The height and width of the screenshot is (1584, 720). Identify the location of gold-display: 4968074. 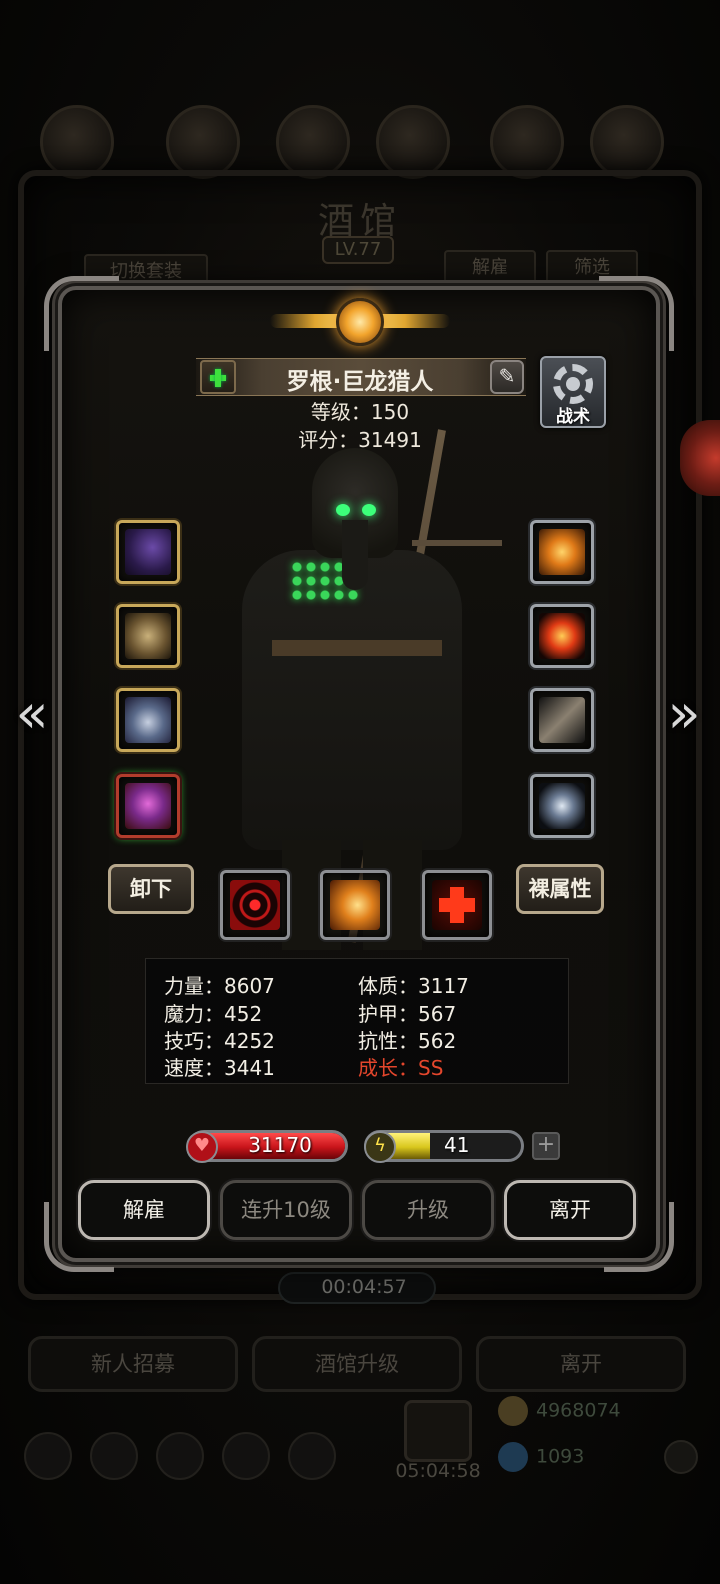
(588, 1413).